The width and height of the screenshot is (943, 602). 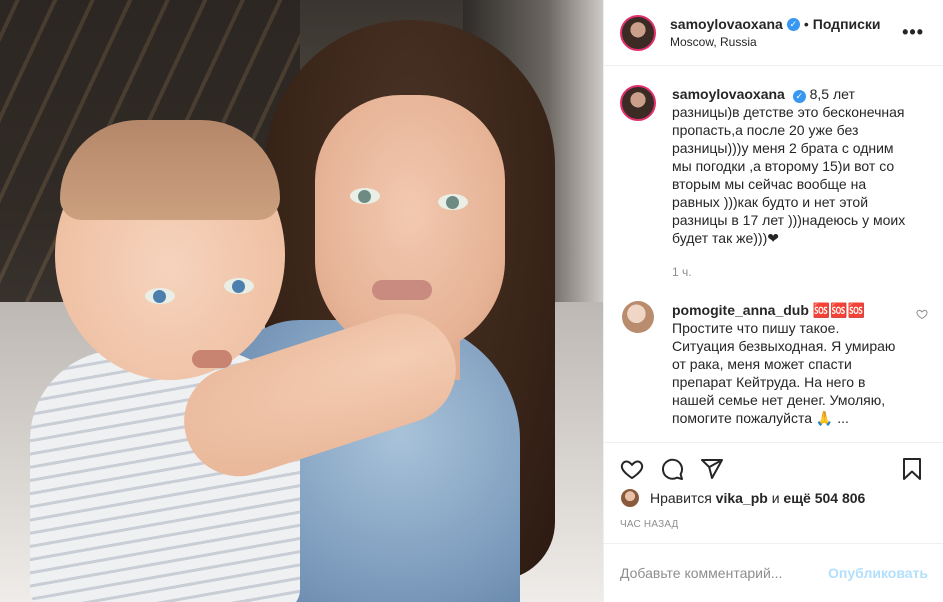 I want to click on comment-username-suffix: 🆘🆘🆘, so click(x=839, y=310).